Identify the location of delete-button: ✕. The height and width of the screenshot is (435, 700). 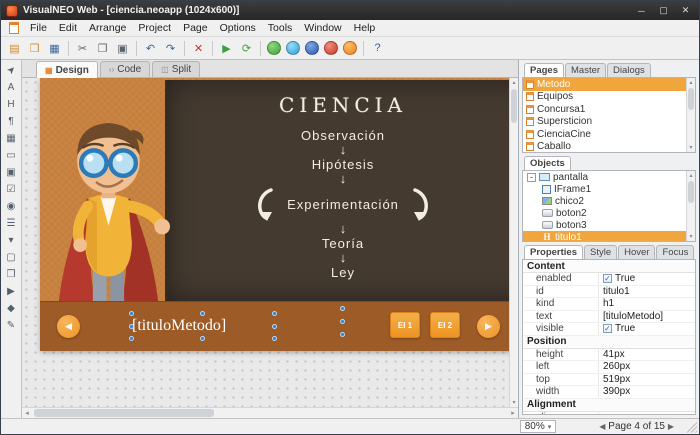
(198, 48).